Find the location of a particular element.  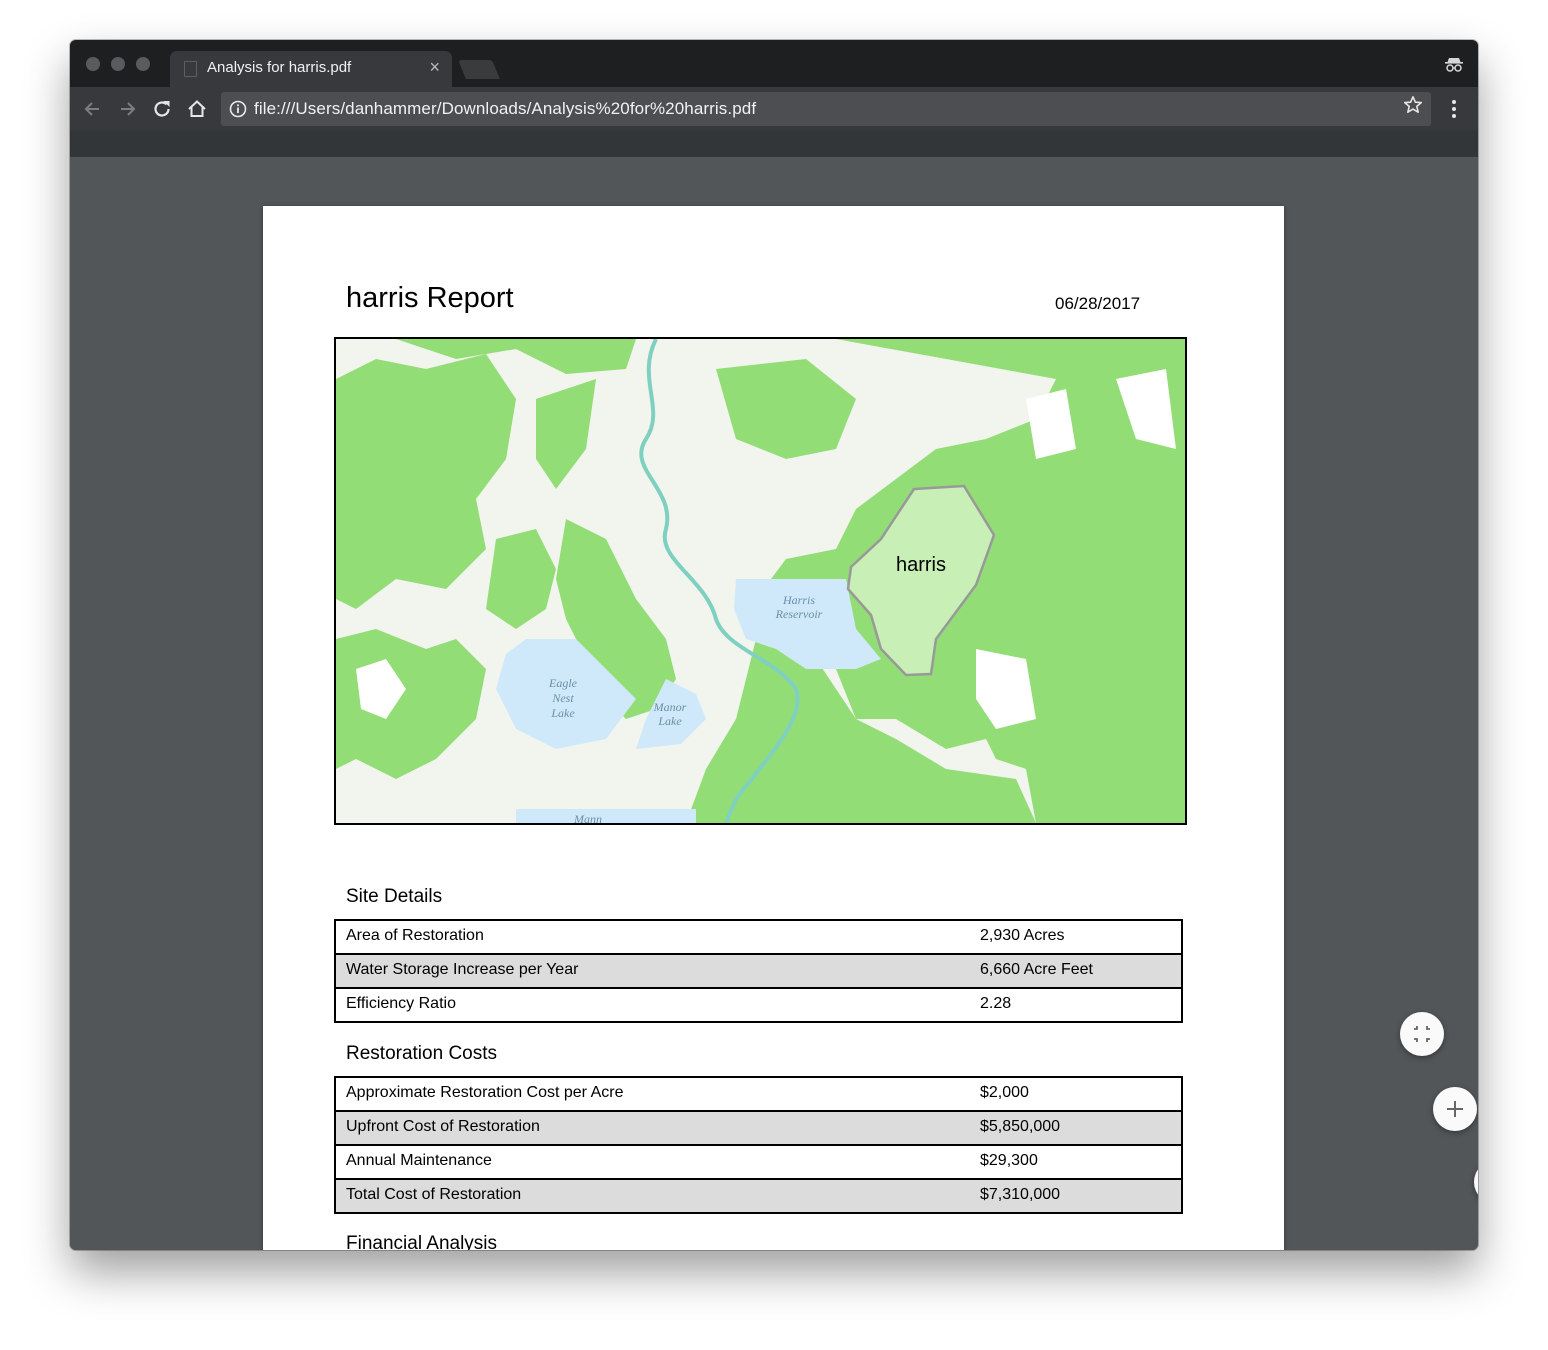

report-title: harris Report is located at coordinates (430, 298).